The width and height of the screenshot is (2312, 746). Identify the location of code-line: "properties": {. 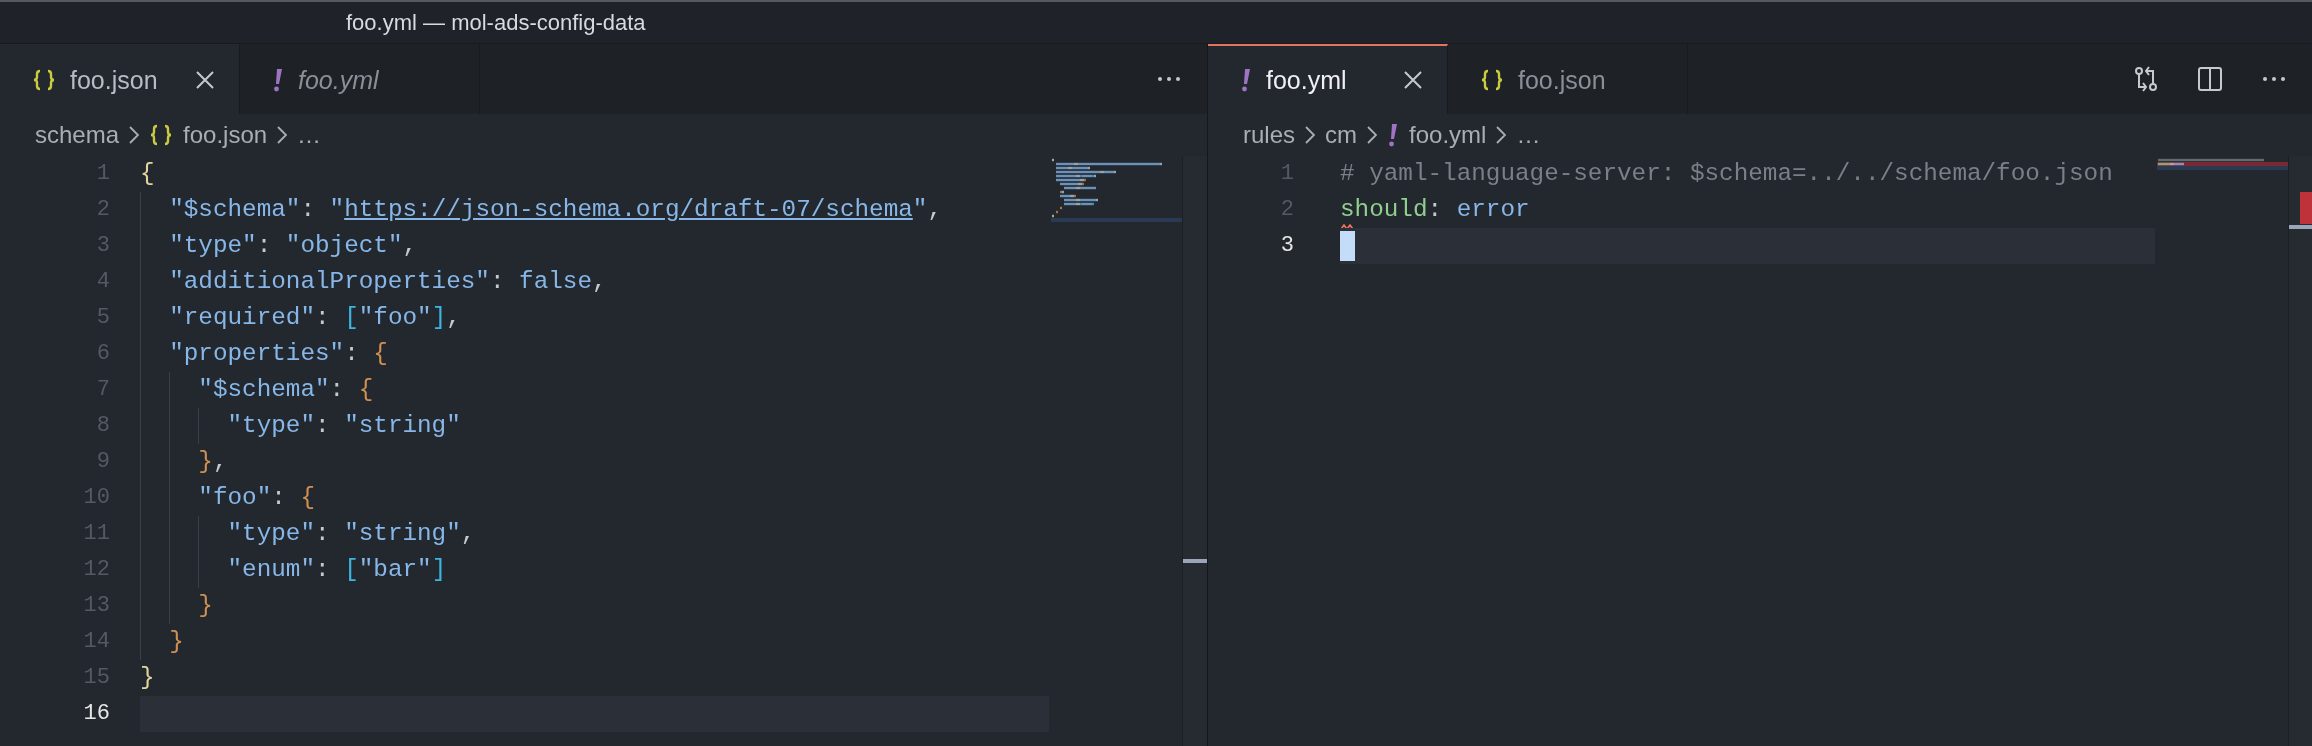
(278, 353).